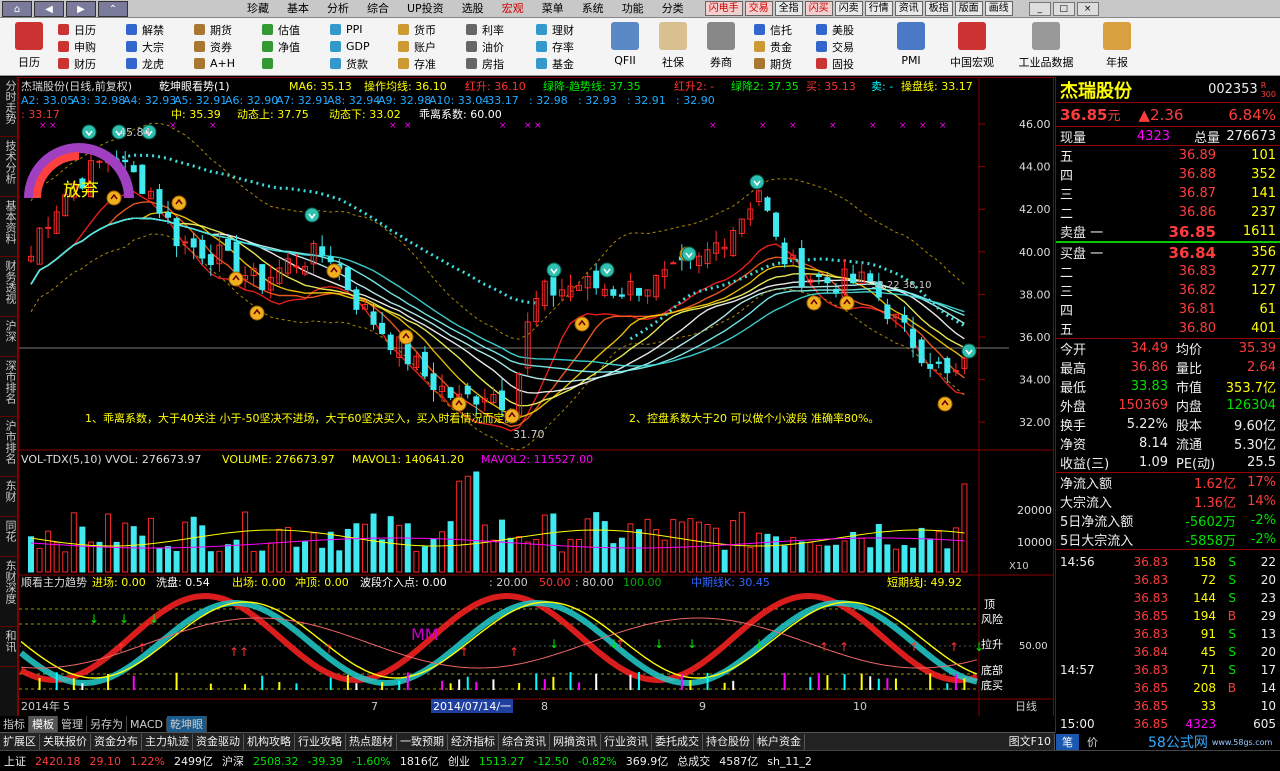 Image resolution: width=1280 pixels, height=771 pixels. I want to click on forward-icon: ▶, so click(81, 8).